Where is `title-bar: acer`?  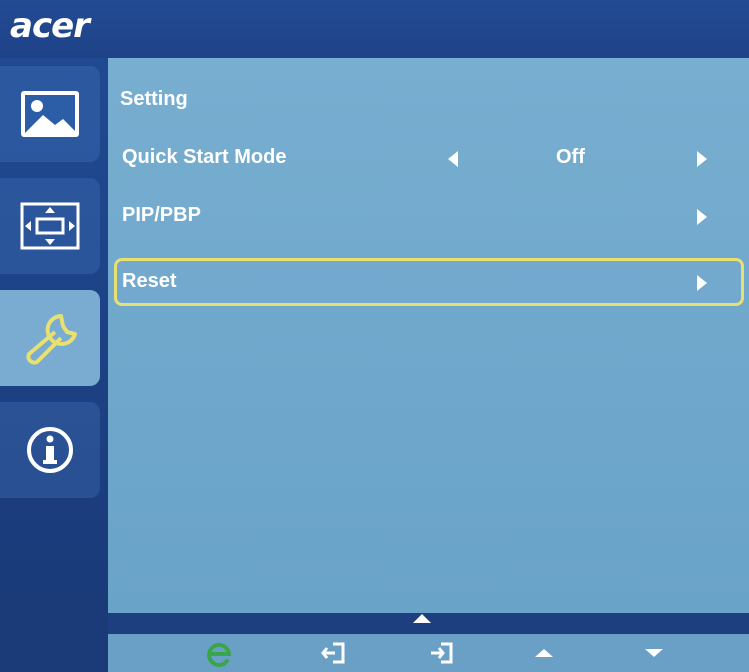
title-bar: acer is located at coordinates (374, 29).